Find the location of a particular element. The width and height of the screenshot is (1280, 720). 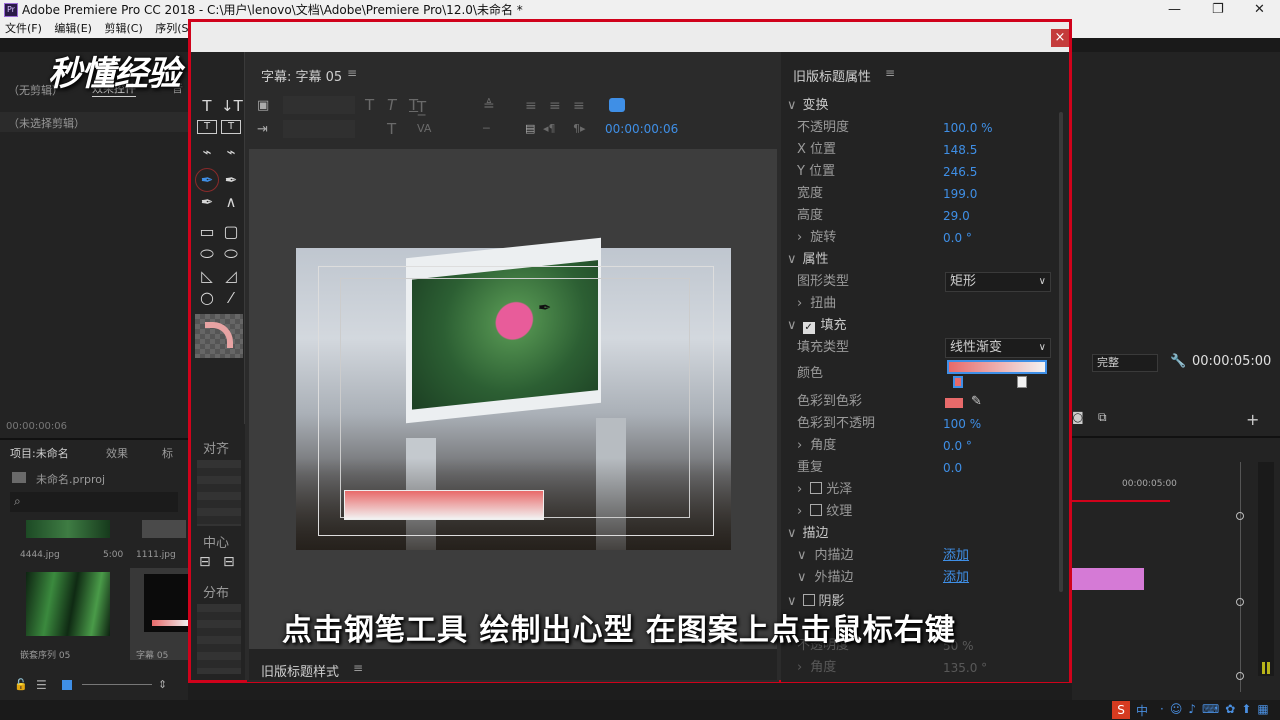

title-panel-menu-icon: ≡ is located at coordinates (352, 73).